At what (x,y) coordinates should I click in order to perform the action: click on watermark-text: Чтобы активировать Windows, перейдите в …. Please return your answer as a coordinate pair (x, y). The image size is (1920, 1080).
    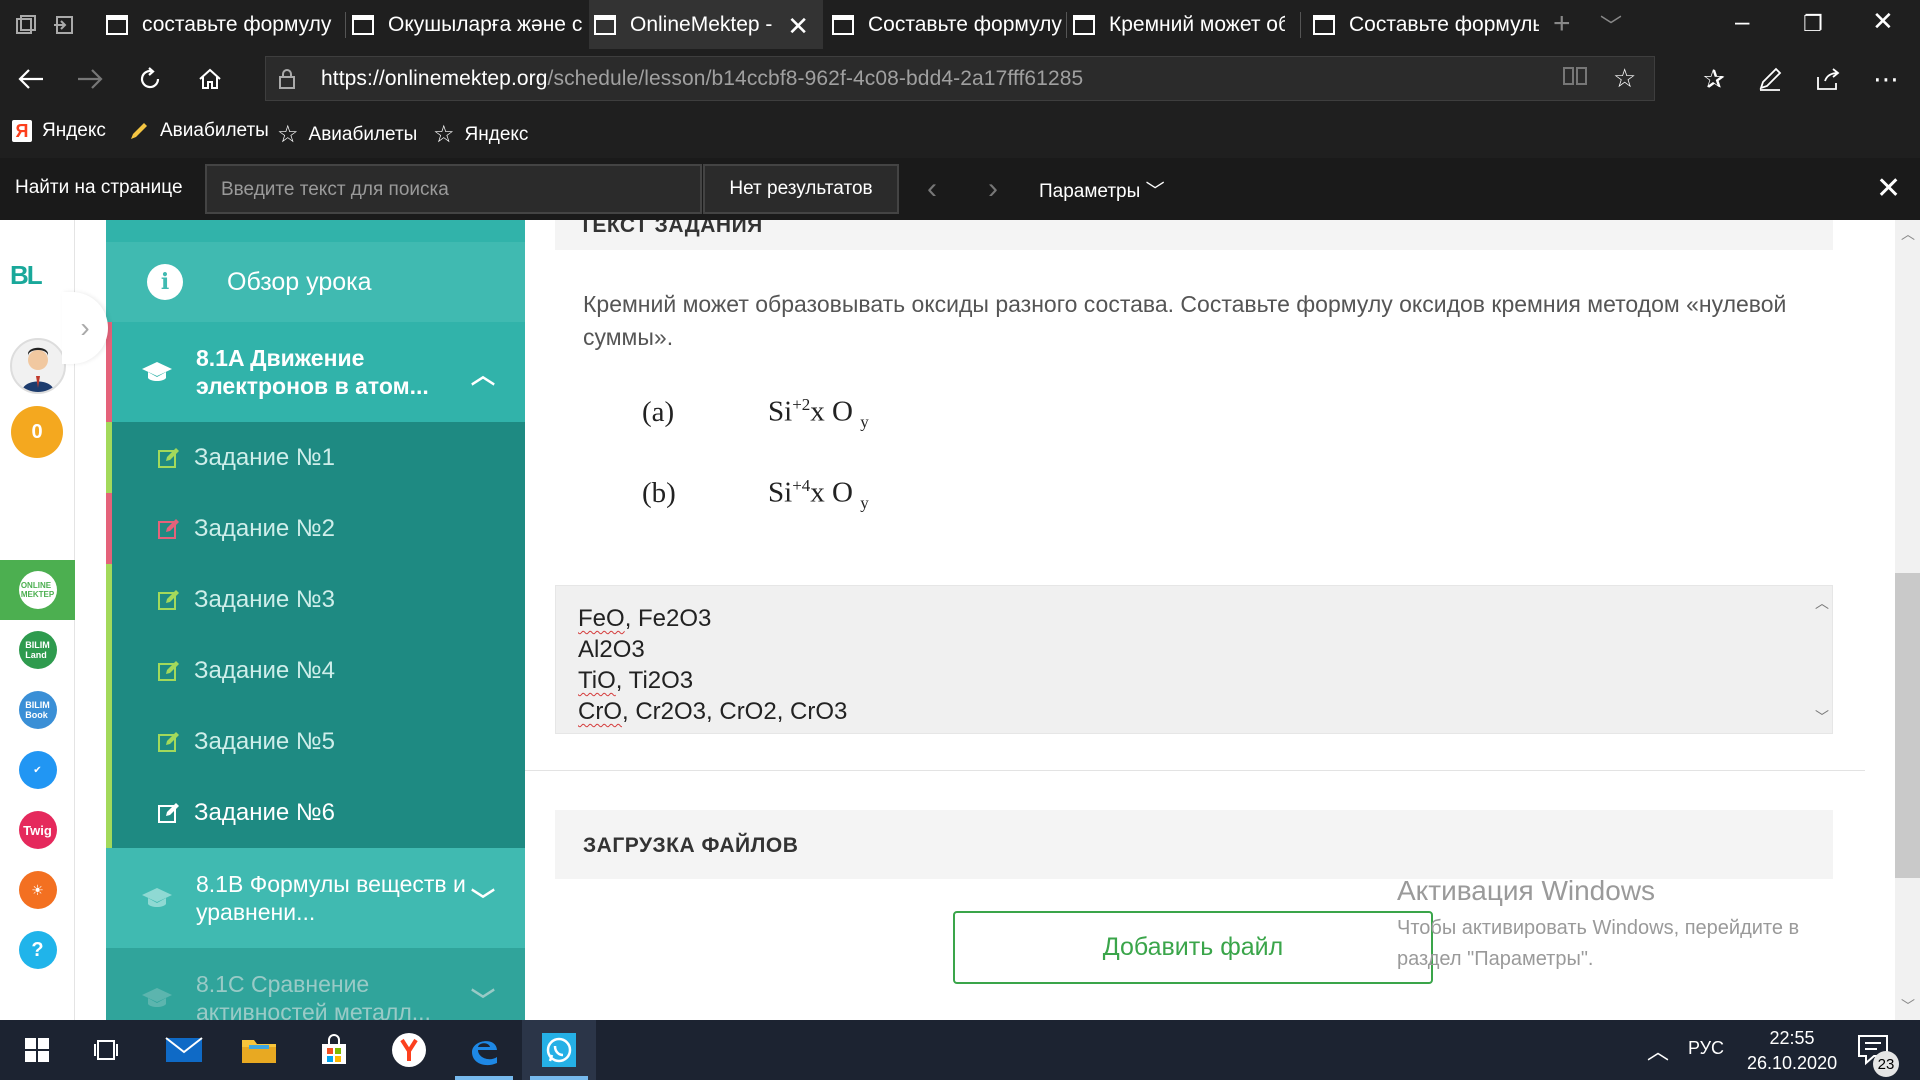
    Looking at the image, I should click on (1598, 943).